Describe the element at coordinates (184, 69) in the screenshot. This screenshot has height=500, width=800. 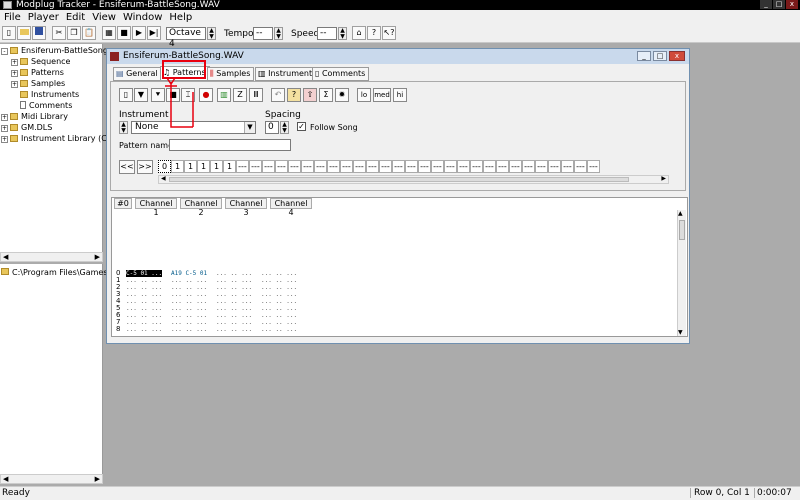
I see `annotation-highlight-box` at that location.